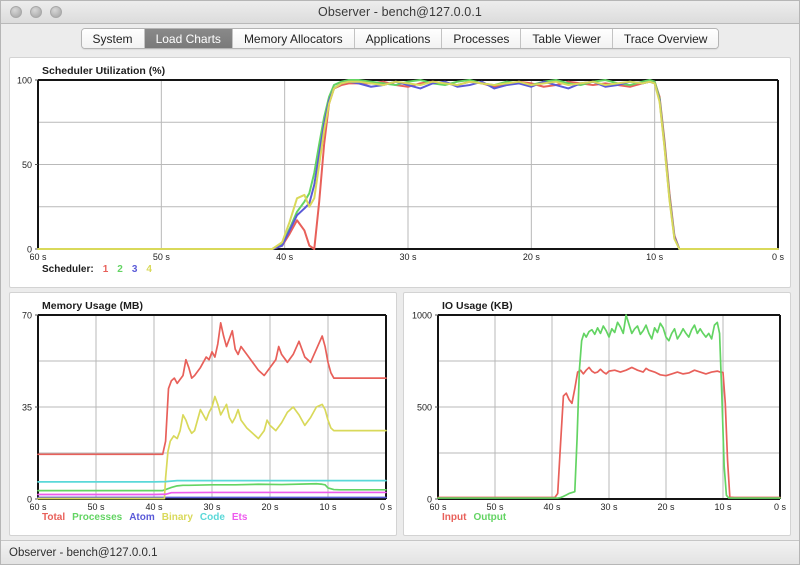 The height and width of the screenshot is (565, 800). I want to click on legend-item-atom: Atom, so click(142, 517).